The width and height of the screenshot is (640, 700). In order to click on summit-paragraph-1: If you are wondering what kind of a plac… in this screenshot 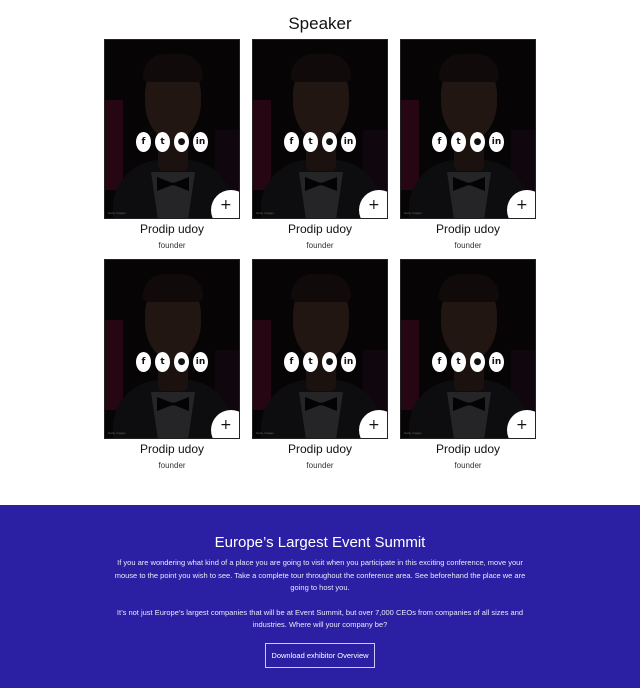, I will do `click(320, 575)`.